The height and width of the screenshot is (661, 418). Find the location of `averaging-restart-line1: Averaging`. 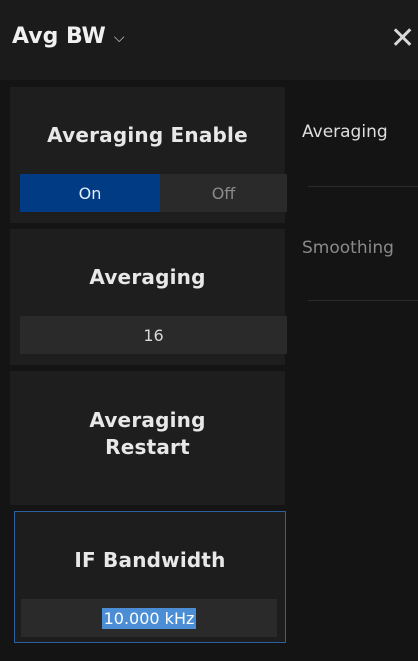

averaging-restart-line1: Averaging is located at coordinates (147, 420).